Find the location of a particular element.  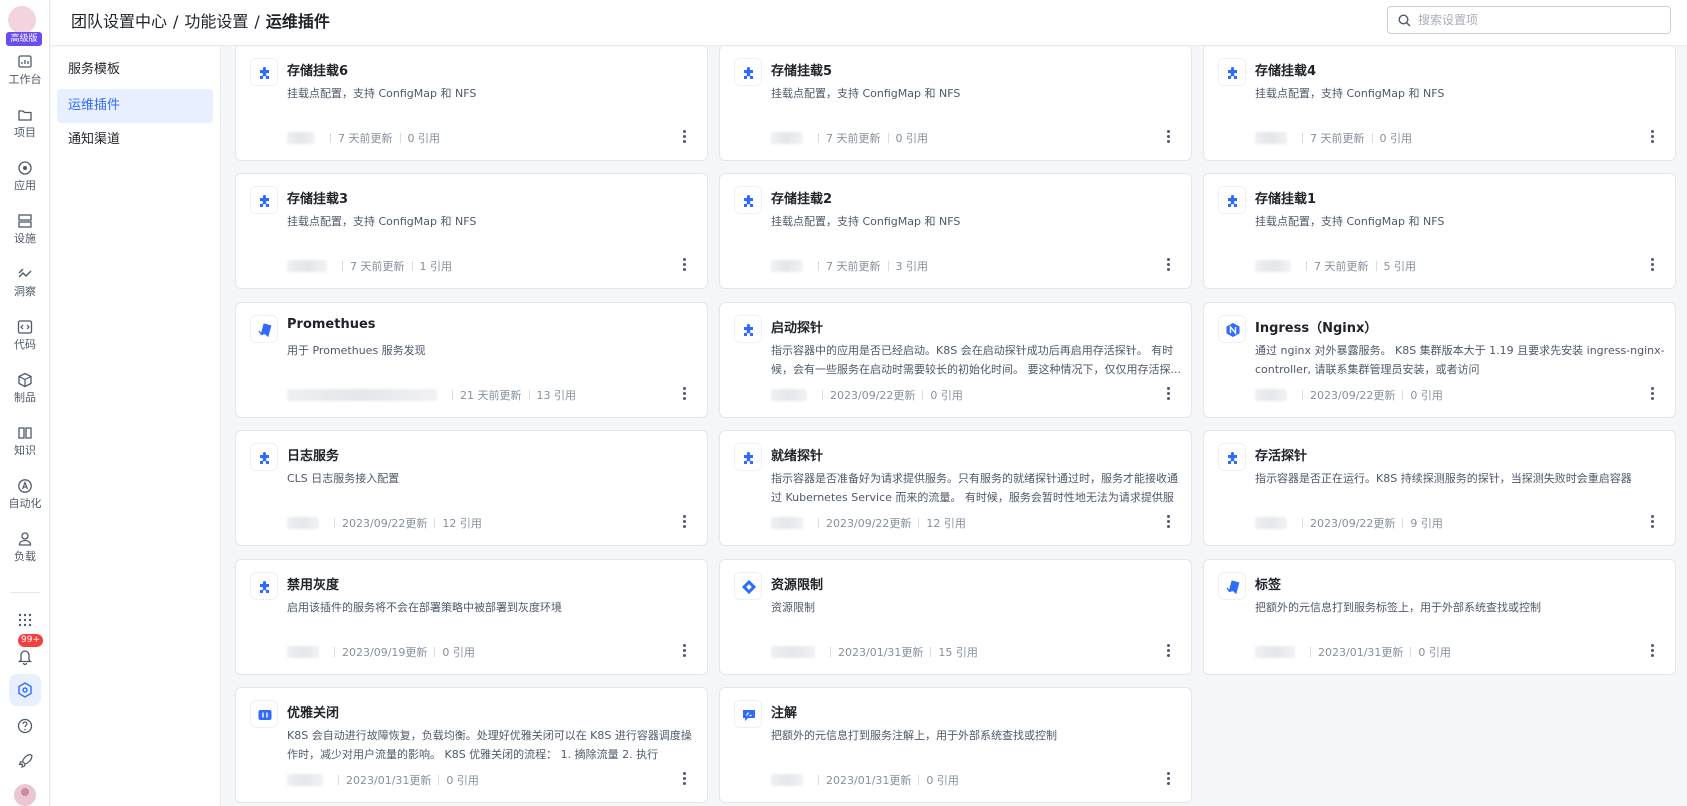

rail-item-label: 负载 is located at coordinates (25, 556).